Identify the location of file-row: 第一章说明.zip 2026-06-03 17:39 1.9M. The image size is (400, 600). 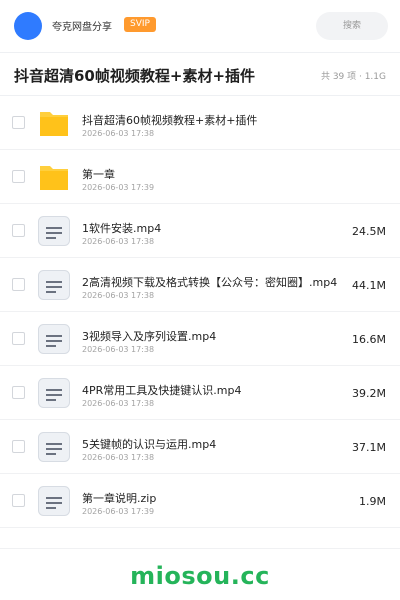
(200, 501).